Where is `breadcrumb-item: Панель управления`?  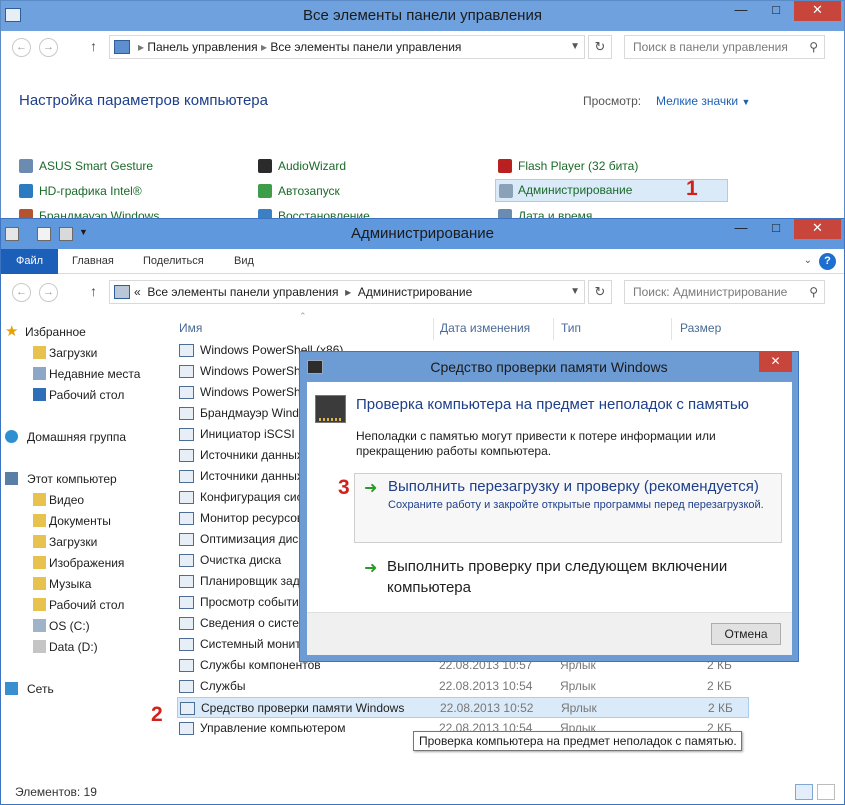
breadcrumb-item: Панель управления is located at coordinates (202, 47).